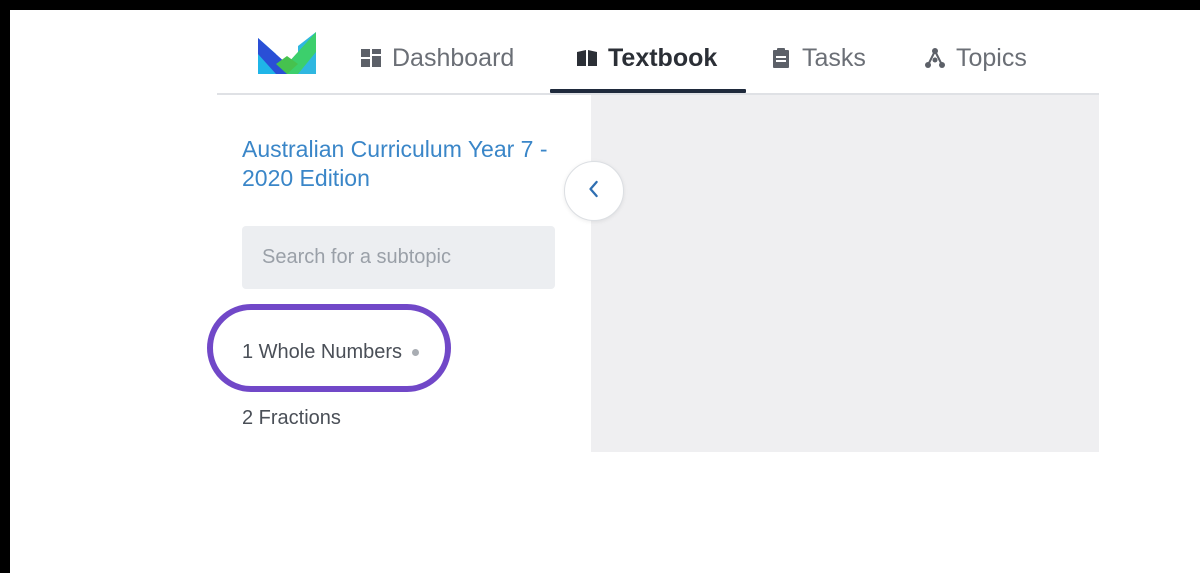  I want to click on nav-textbook: Textbook, so click(646, 58).